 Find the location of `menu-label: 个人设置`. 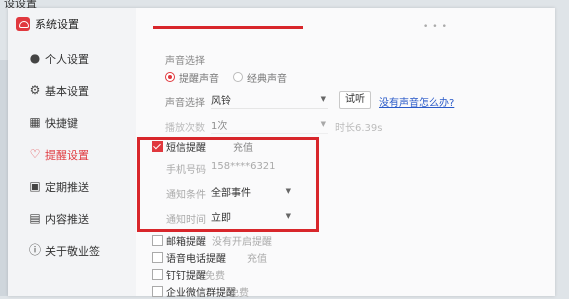

menu-label: 个人设置 is located at coordinates (67, 59).